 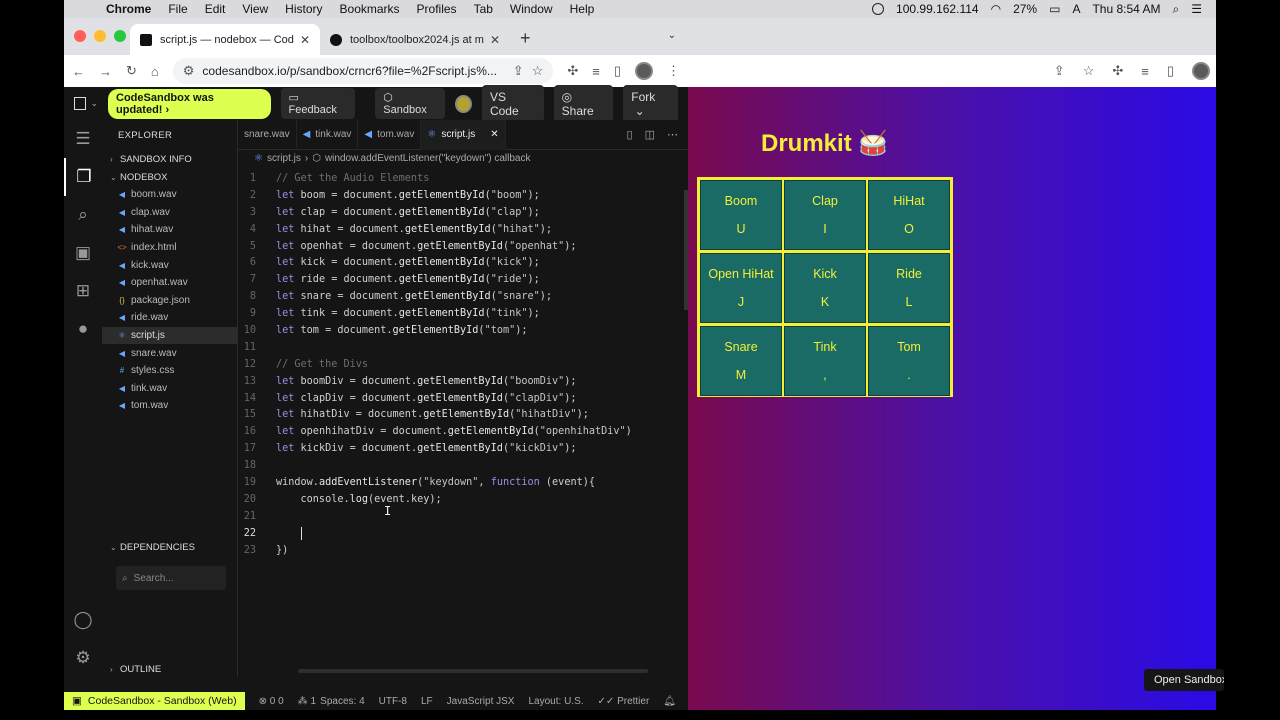 I want to click on ports-count: ⁂ 1, so click(x=307, y=701).